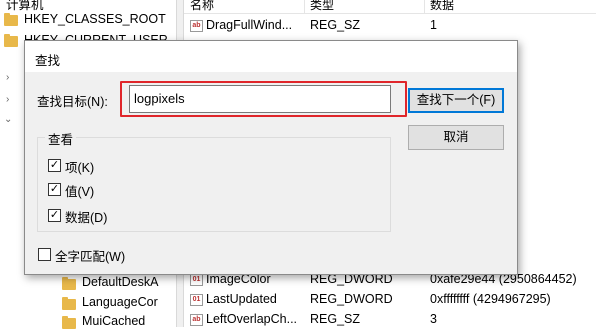 The height and width of the screenshot is (329, 596). What do you see at coordinates (113, 321) in the screenshot?
I see `tree-item-muicached: MuiCached` at bounding box center [113, 321].